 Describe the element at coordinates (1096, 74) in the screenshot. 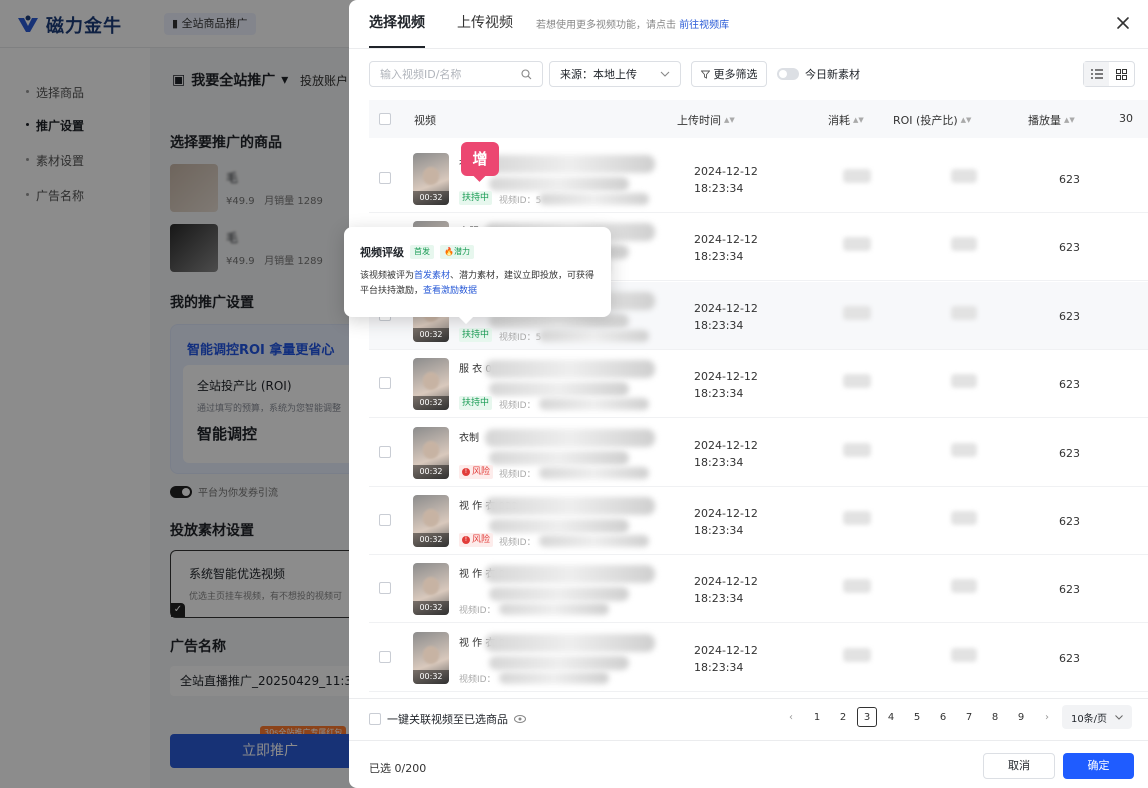

I see `list-view-icon` at that location.